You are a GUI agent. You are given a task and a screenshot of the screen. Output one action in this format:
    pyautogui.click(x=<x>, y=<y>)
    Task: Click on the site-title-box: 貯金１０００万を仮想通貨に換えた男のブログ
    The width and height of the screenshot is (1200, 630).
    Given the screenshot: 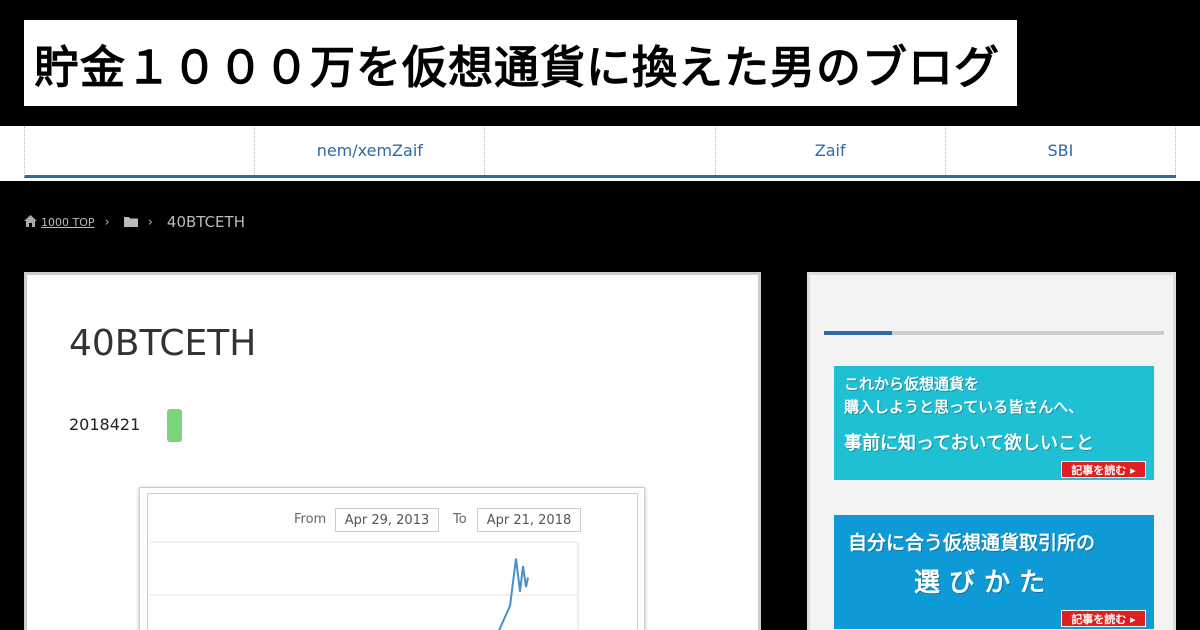 What is the action you would take?
    pyautogui.click(x=520, y=63)
    